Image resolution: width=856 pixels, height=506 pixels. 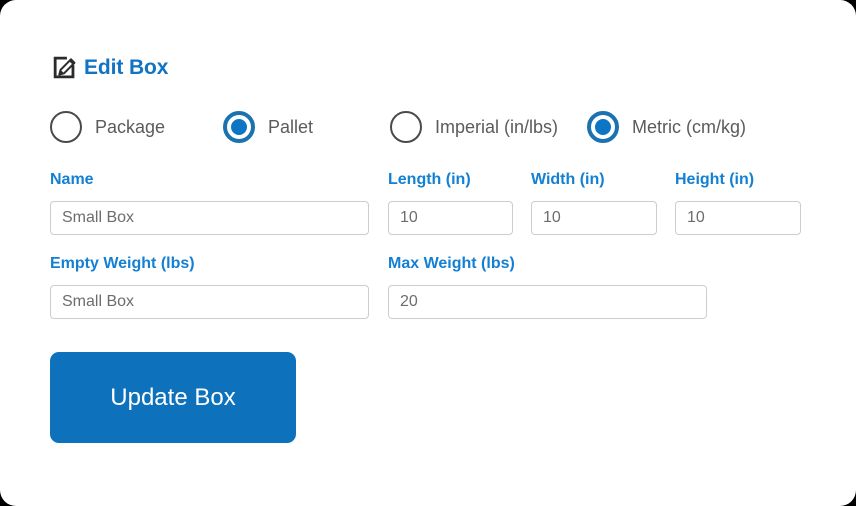 I want to click on radio-option-package: Package, so click(x=136, y=127).